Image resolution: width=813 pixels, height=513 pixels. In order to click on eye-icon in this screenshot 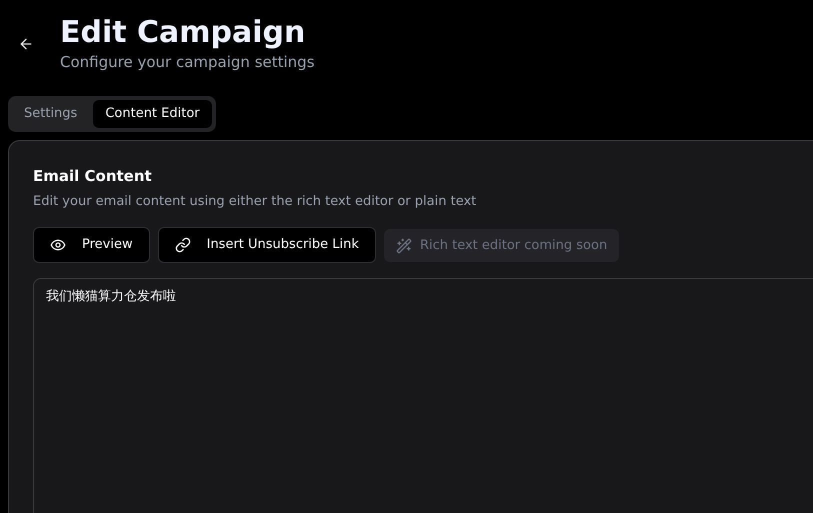, I will do `click(58, 245)`.